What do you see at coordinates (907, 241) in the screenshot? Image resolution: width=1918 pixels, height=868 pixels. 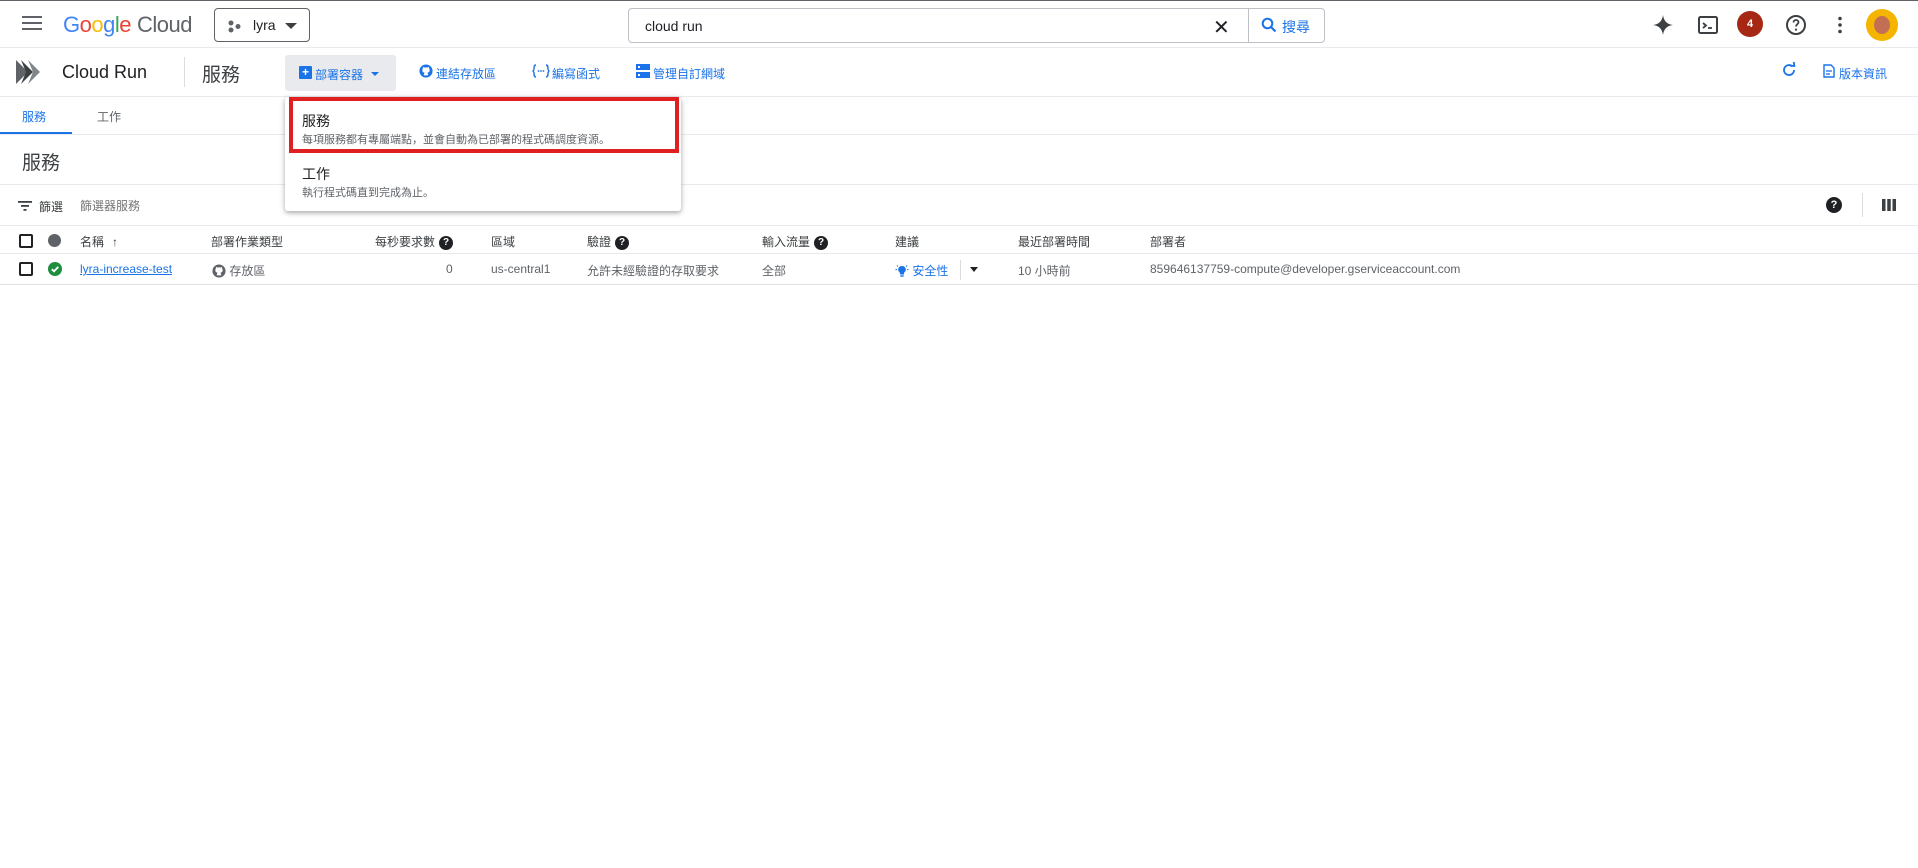 I see `column-header-recommendation: 建議` at bounding box center [907, 241].